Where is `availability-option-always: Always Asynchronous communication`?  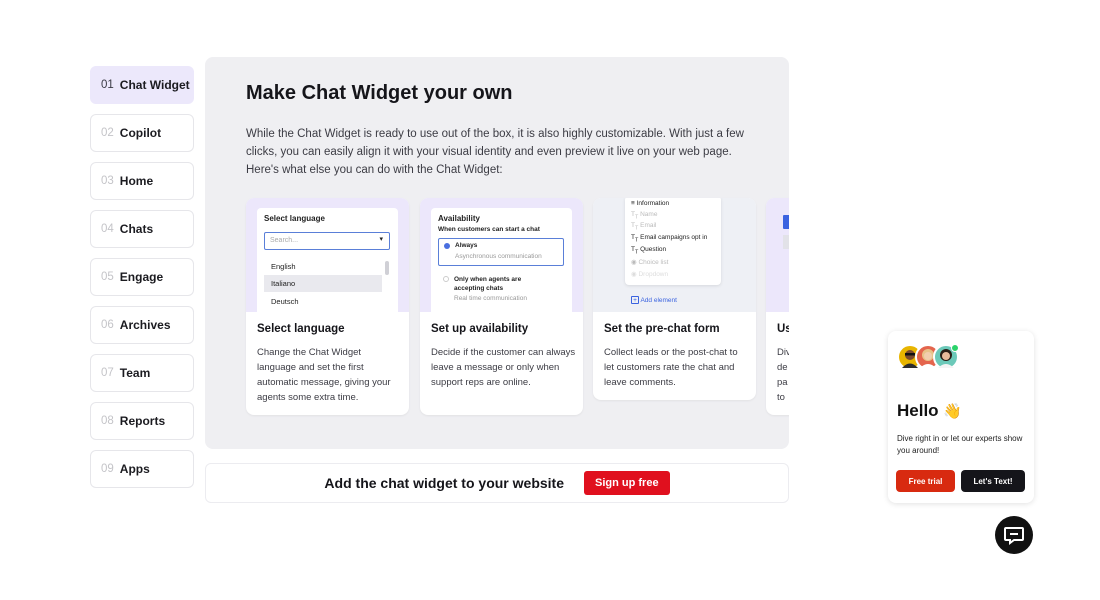 availability-option-always: Always Asynchronous communication is located at coordinates (501, 252).